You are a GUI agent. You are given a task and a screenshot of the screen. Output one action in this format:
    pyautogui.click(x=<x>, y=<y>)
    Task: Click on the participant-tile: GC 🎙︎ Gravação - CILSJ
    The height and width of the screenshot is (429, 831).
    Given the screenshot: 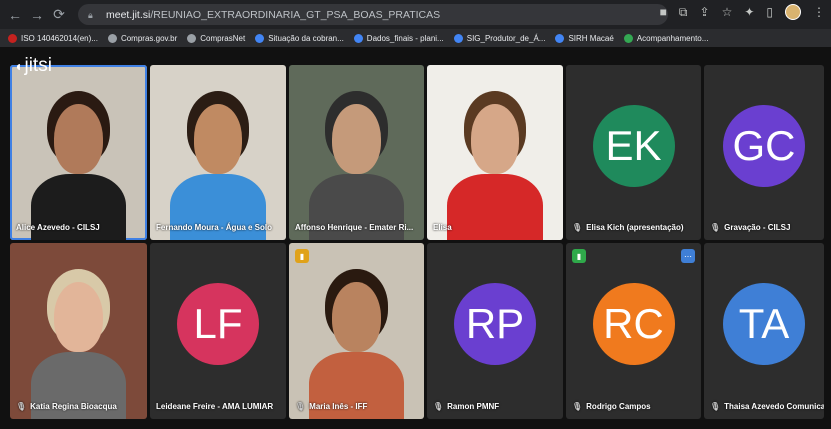 What is the action you would take?
    pyautogui.click(x=764, y=152)
    